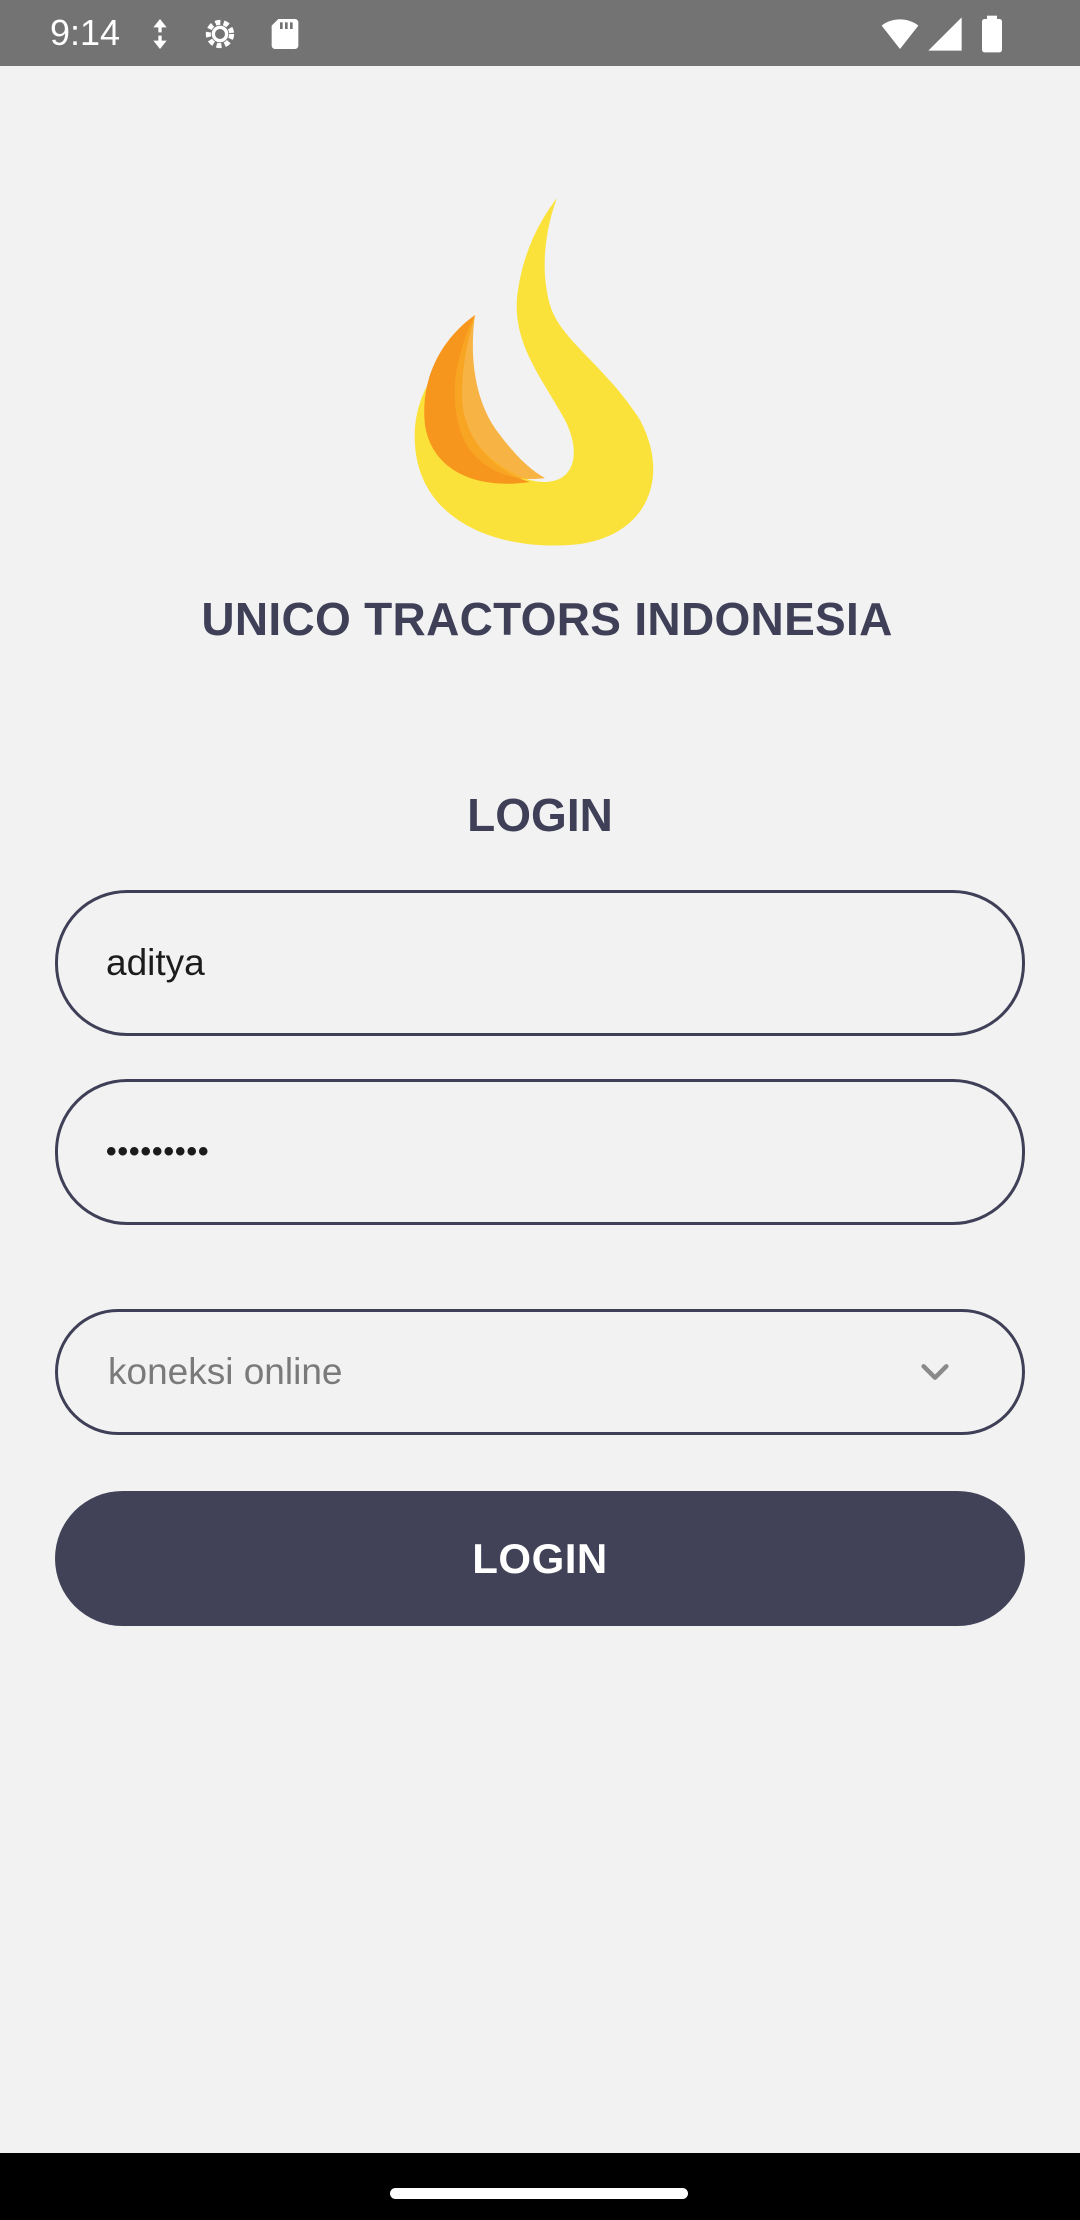 This screenshot has width=1080, height=2220. I want to click on data-saver-icon, so click(160, 34).